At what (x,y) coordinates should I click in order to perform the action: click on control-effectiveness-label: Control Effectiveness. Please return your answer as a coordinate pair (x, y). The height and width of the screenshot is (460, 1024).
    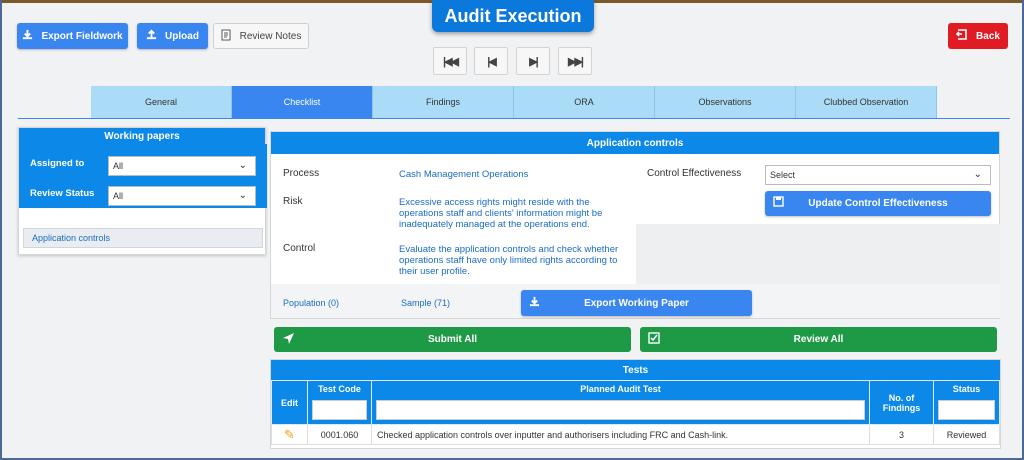
    Looking at the image, I should click on (694, 173).